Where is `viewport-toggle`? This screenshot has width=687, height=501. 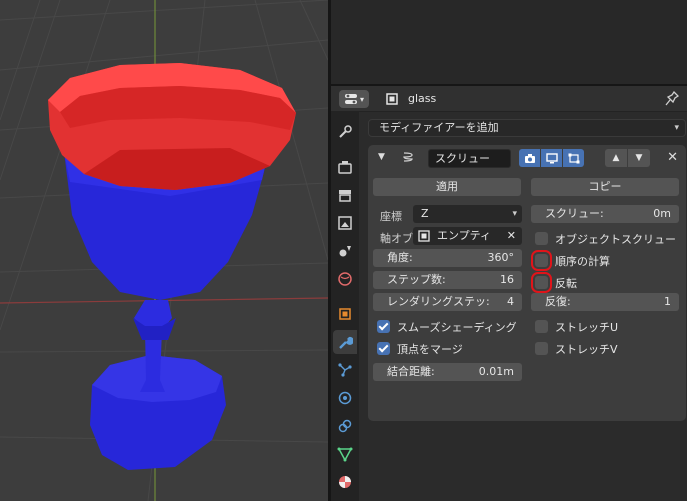
viewport-toggle is located at coordinates (551, 158).